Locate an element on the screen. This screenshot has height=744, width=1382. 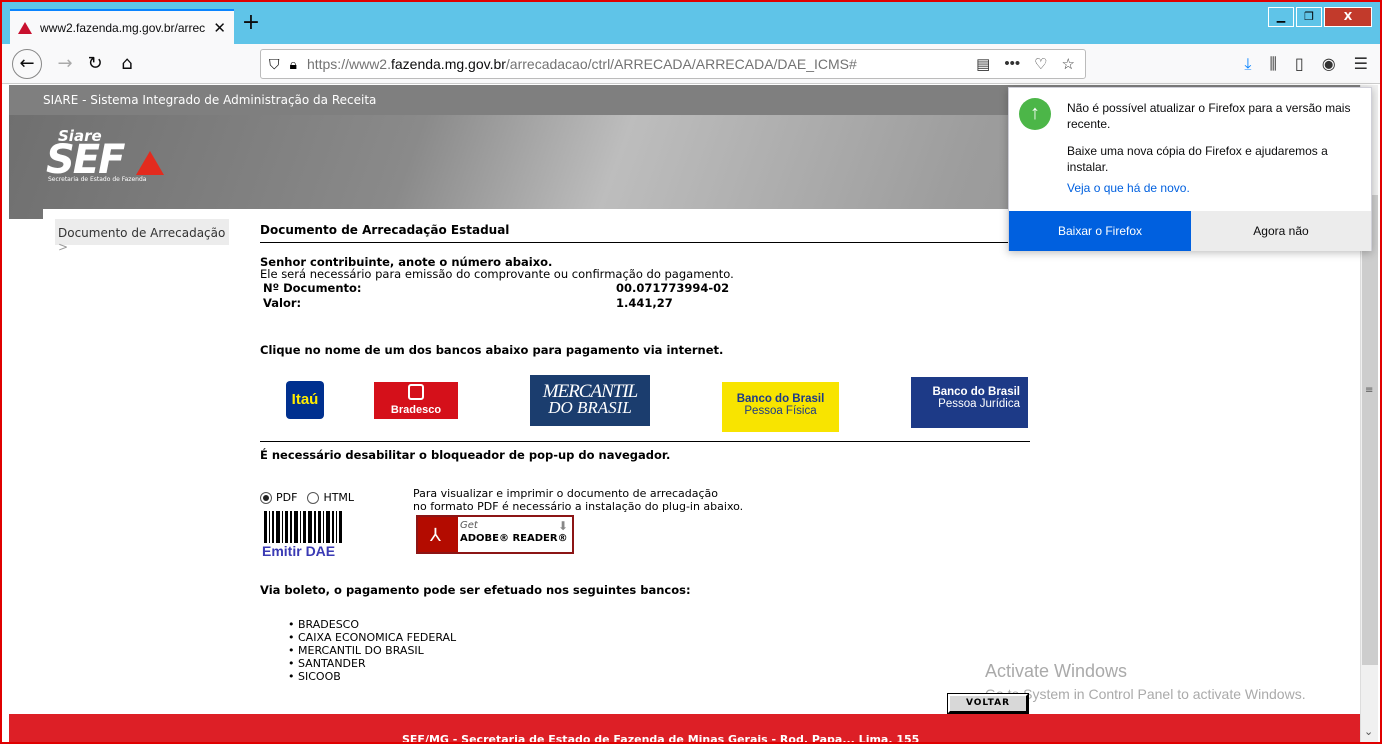
value-amount: 1.441,27 is located at coordinates (644, 303).